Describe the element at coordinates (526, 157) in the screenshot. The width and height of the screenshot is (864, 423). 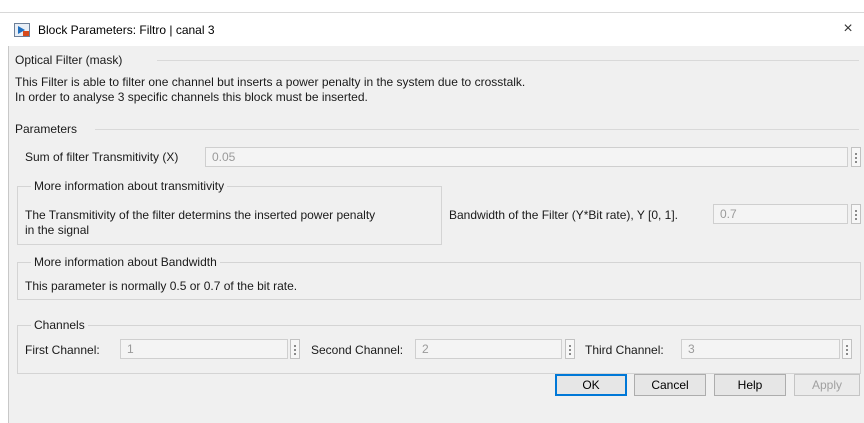
I see `transmitivity-input` at that location.